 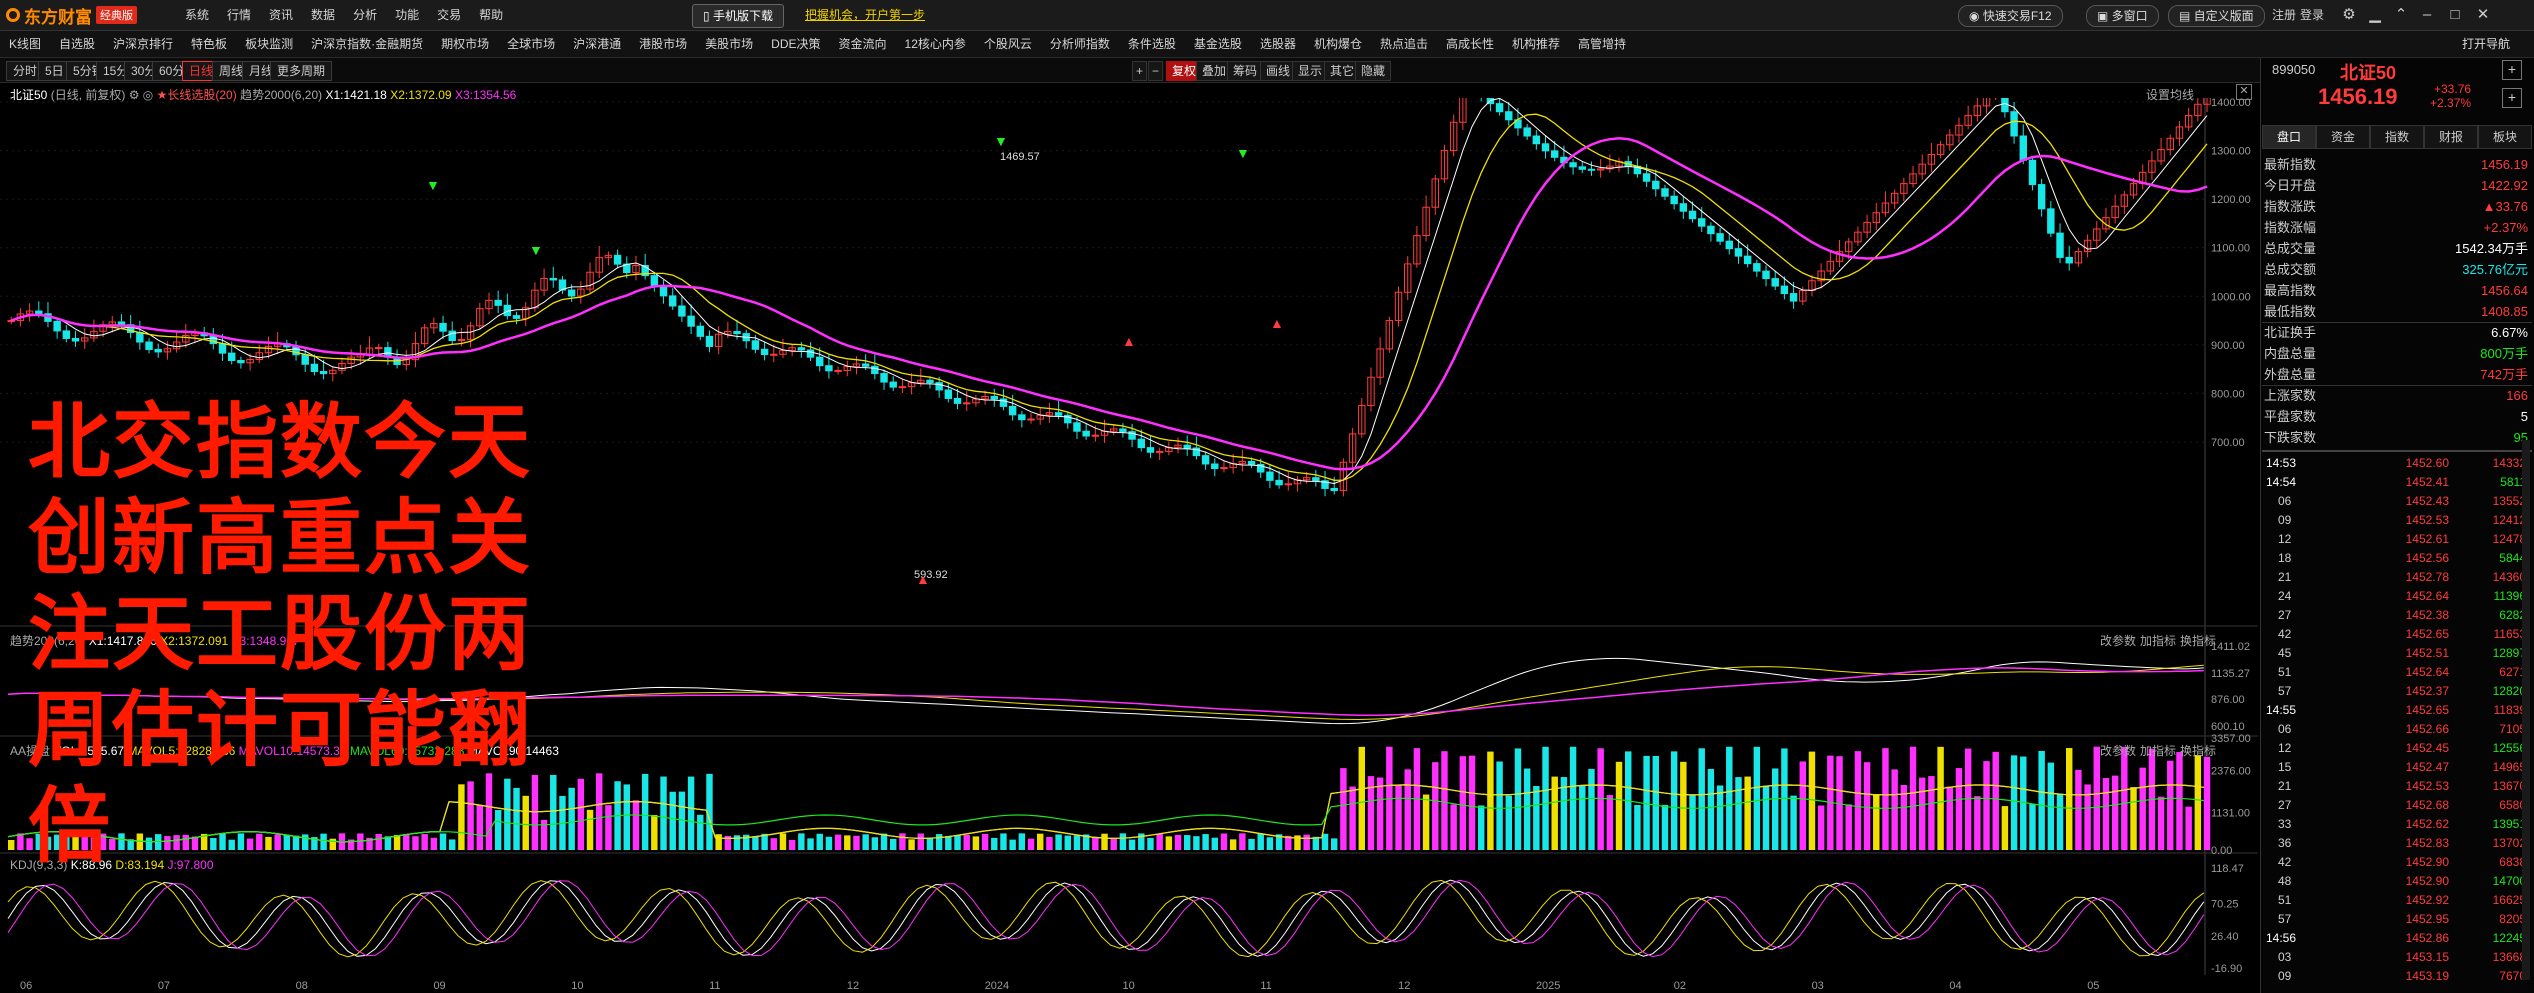 I want to click on login-link: 登录, so click(x=2312, y=15).